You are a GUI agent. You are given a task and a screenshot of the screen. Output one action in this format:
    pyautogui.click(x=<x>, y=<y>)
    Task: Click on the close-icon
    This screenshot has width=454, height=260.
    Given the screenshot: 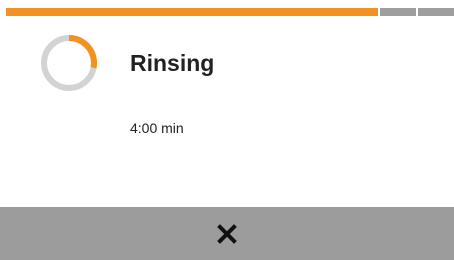 What is the action you would take?
    pyautogui.click(x=227, y=234)
    